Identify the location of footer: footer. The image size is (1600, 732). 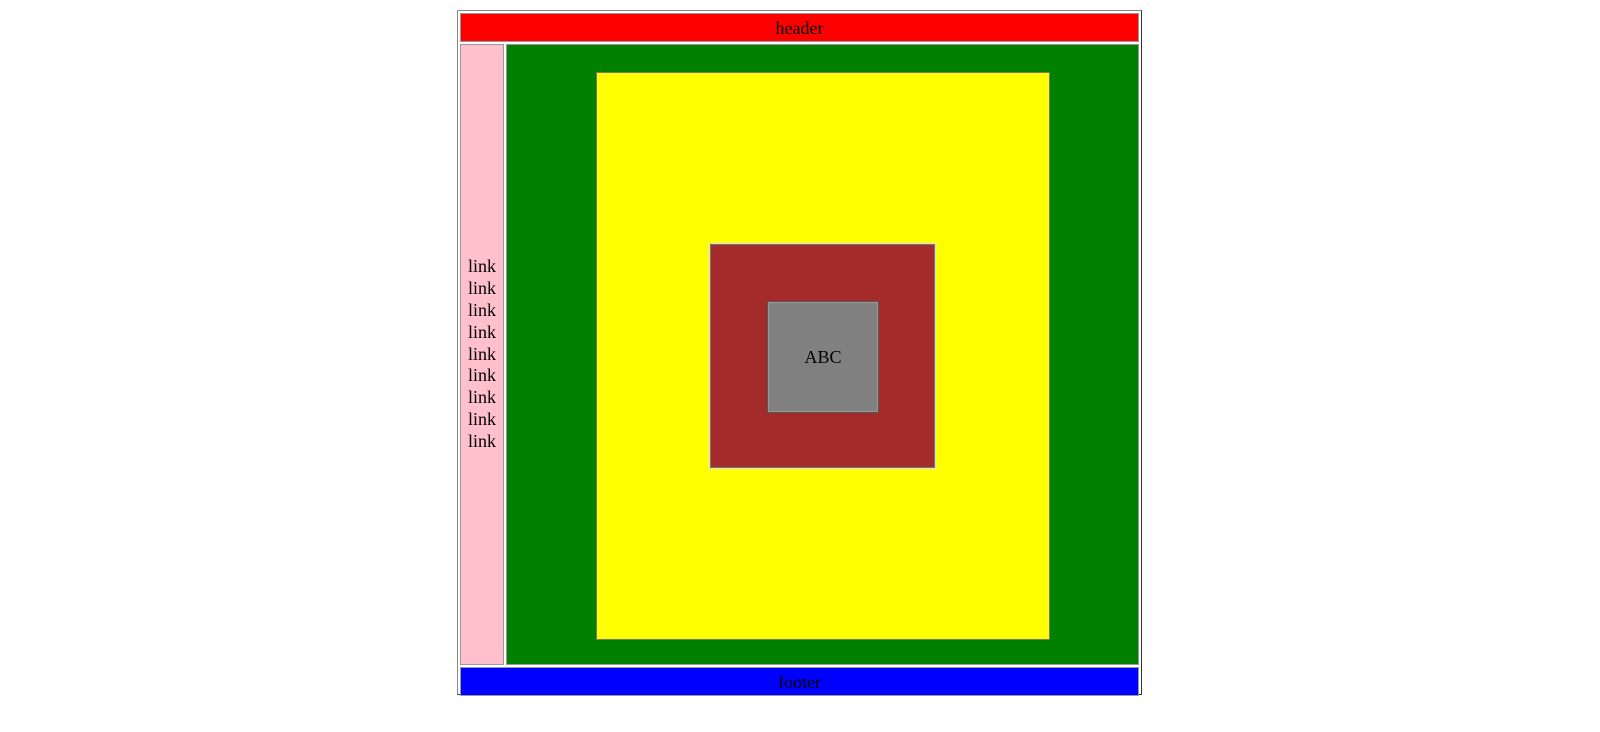
(799, 681).